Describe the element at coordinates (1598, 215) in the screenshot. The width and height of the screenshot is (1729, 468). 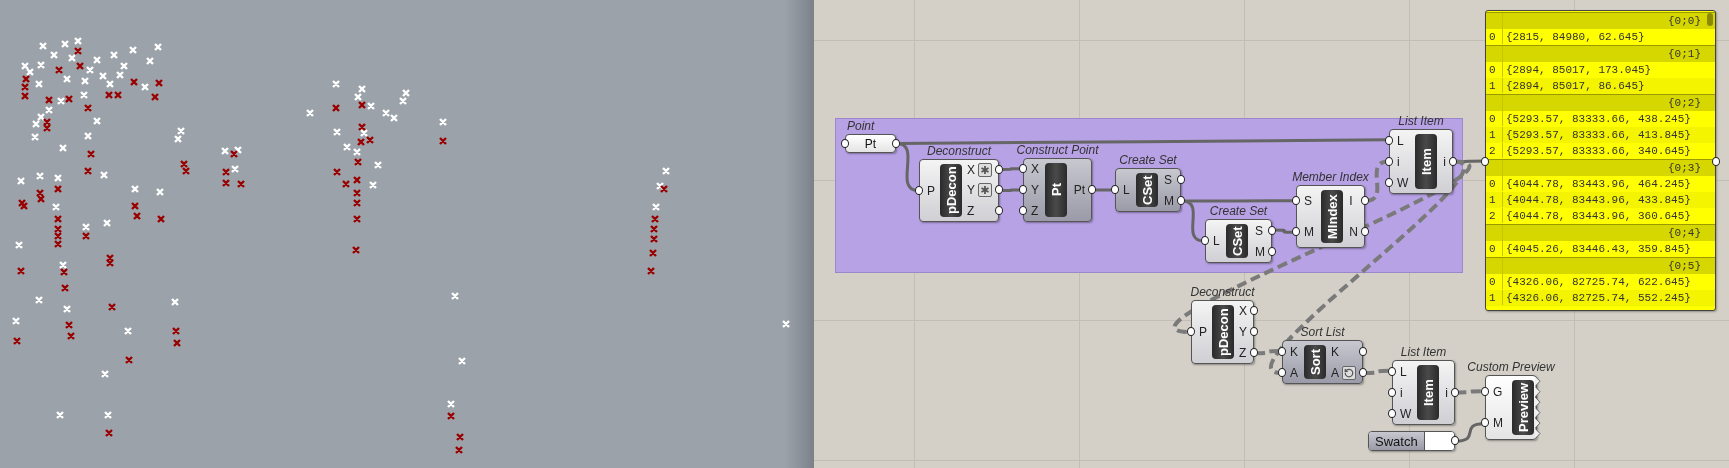
I see `item-value: {4044.78, 83443.96, 360.645}` at that location.